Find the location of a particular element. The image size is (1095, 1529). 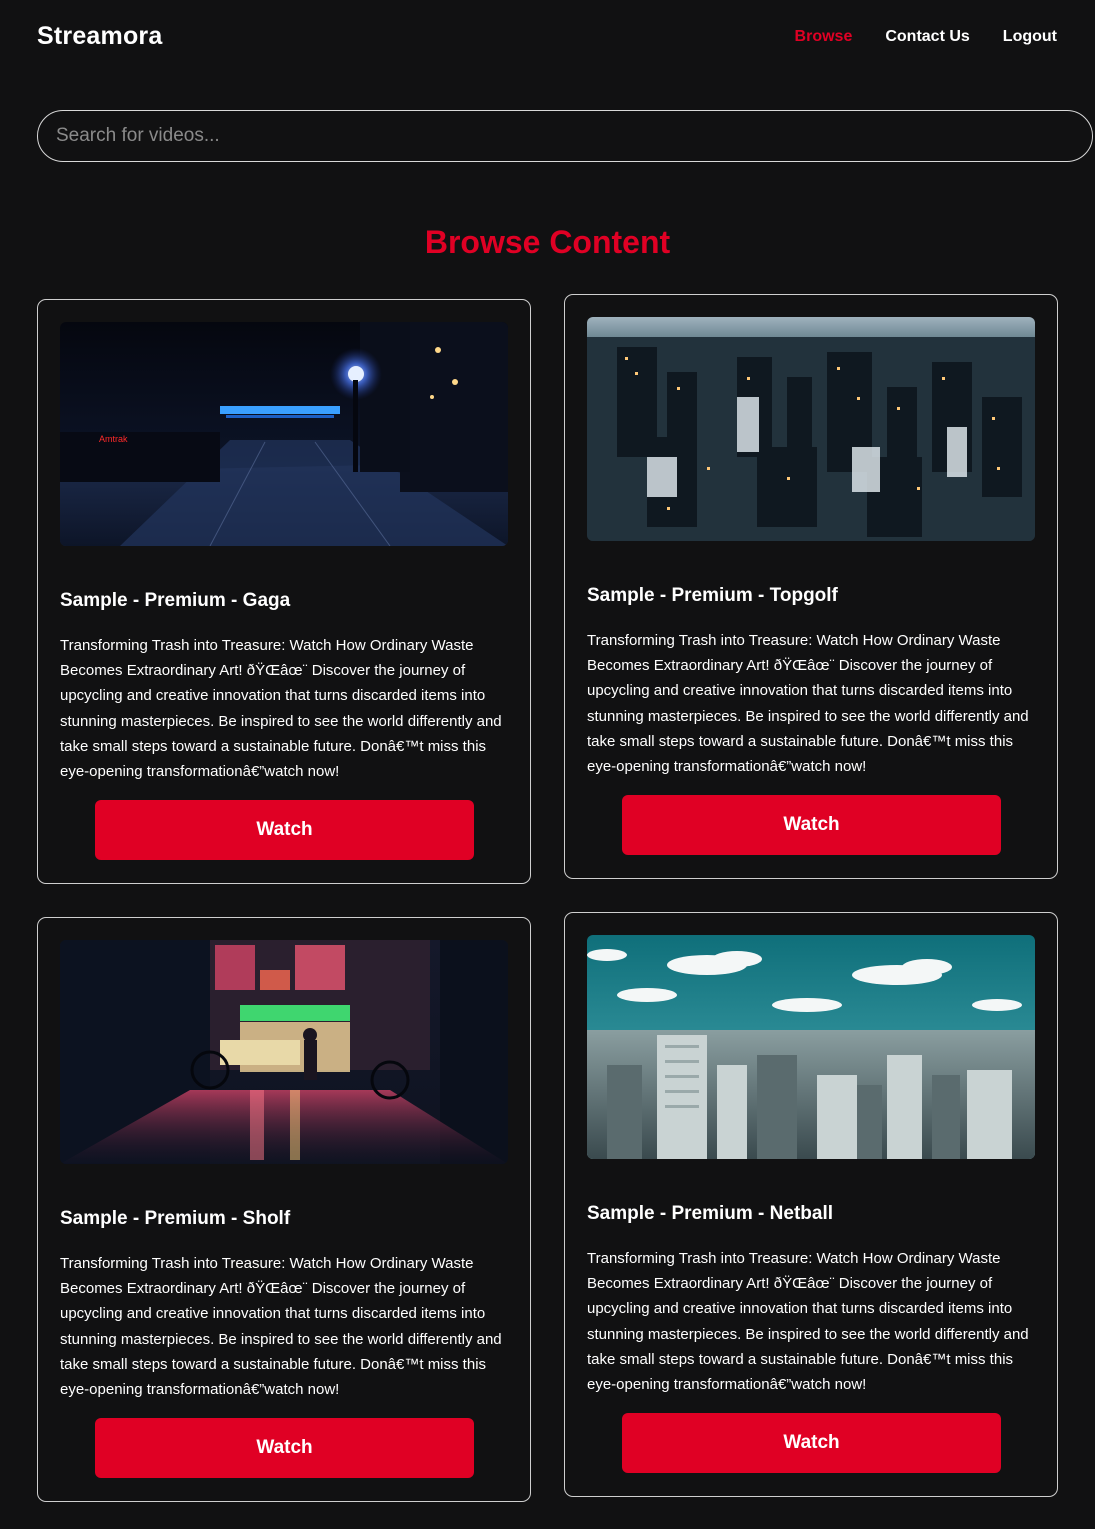

top-nav: Browse Contact Us Logout is located at coordinates (926, 37).